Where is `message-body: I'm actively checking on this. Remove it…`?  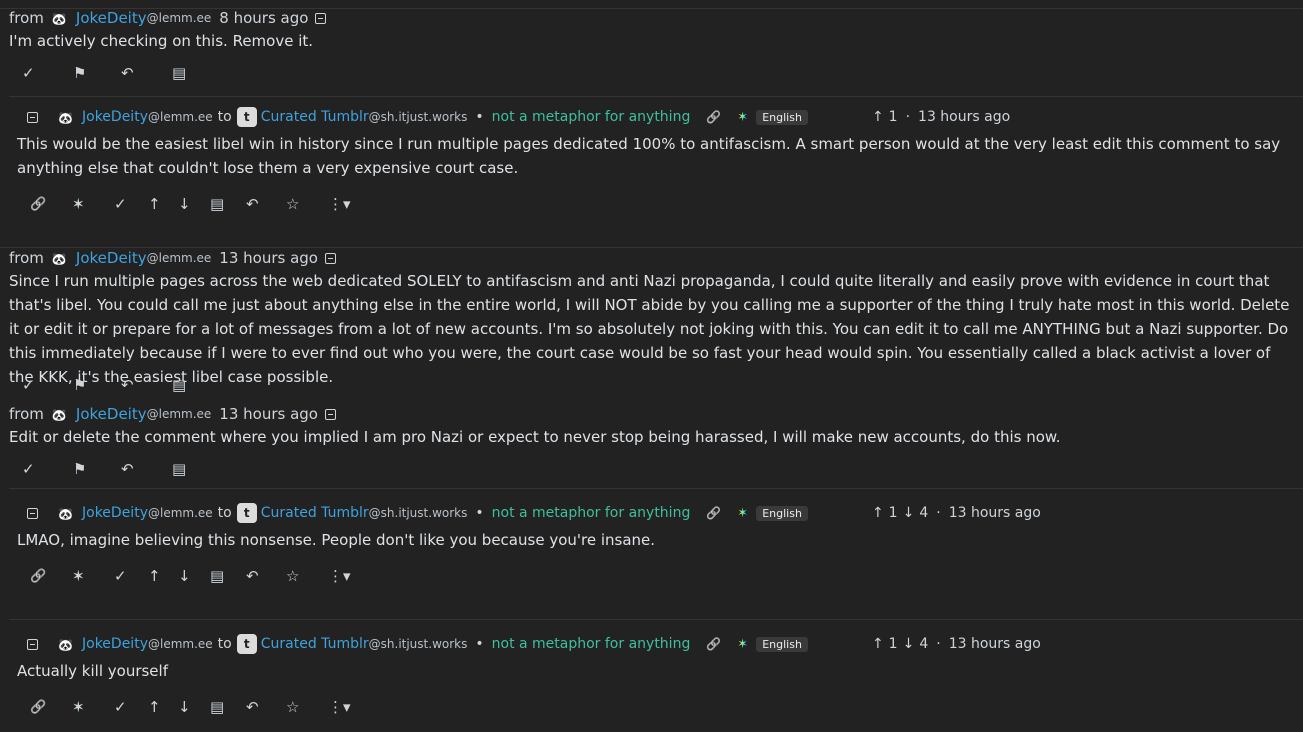 message-body: I'm actively checking on this. Remove it… is located at coordinates (161, 41).